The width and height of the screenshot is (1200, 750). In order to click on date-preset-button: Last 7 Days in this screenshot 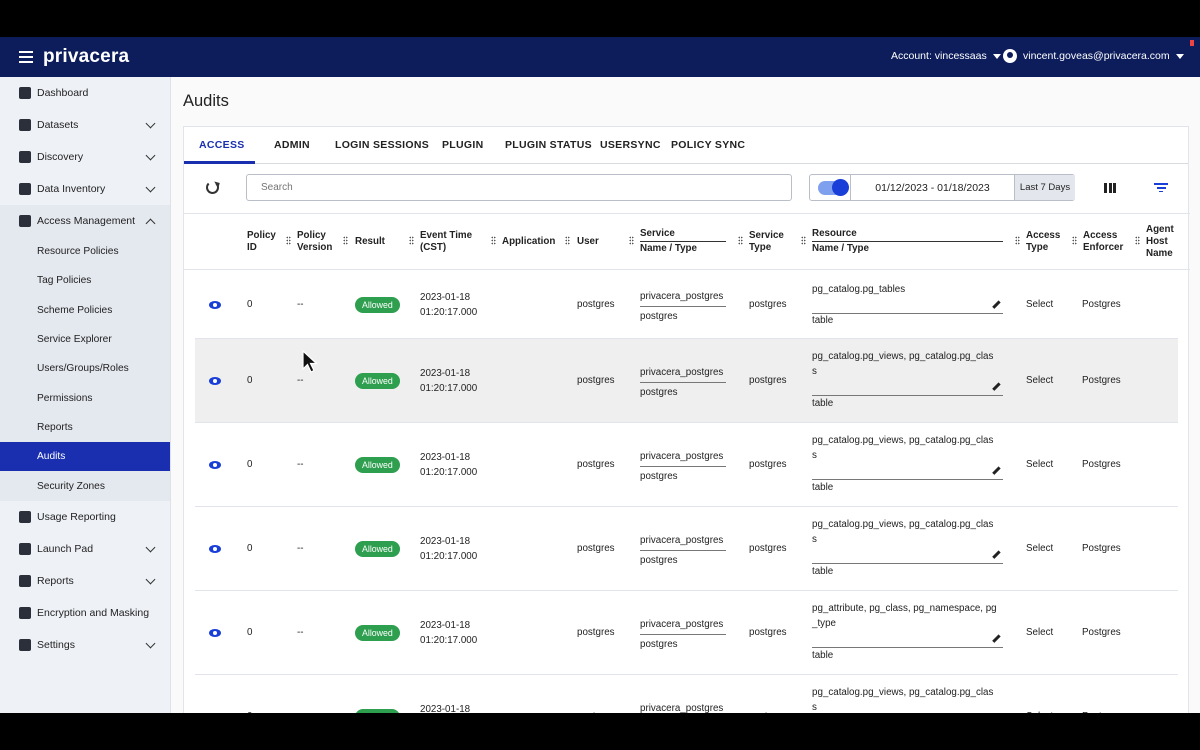, I will do `click(1044, 187)`.